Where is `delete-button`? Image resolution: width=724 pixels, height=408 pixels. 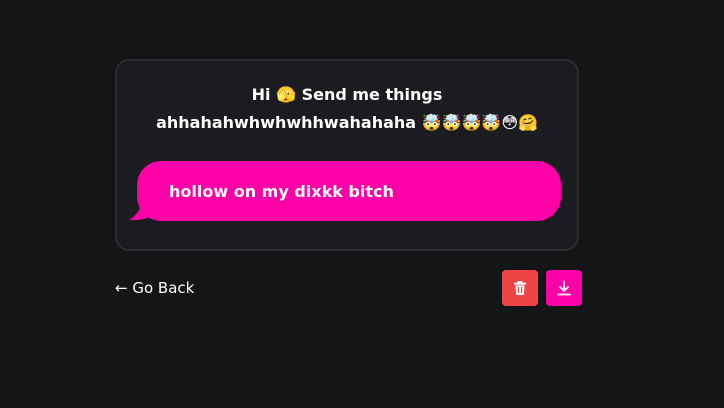
delete-button is located at coordinates (520, 288).